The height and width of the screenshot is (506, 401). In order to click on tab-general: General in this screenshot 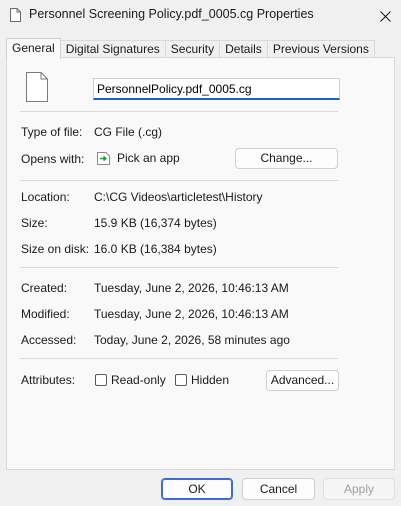, I will do `click(33, 48)`.